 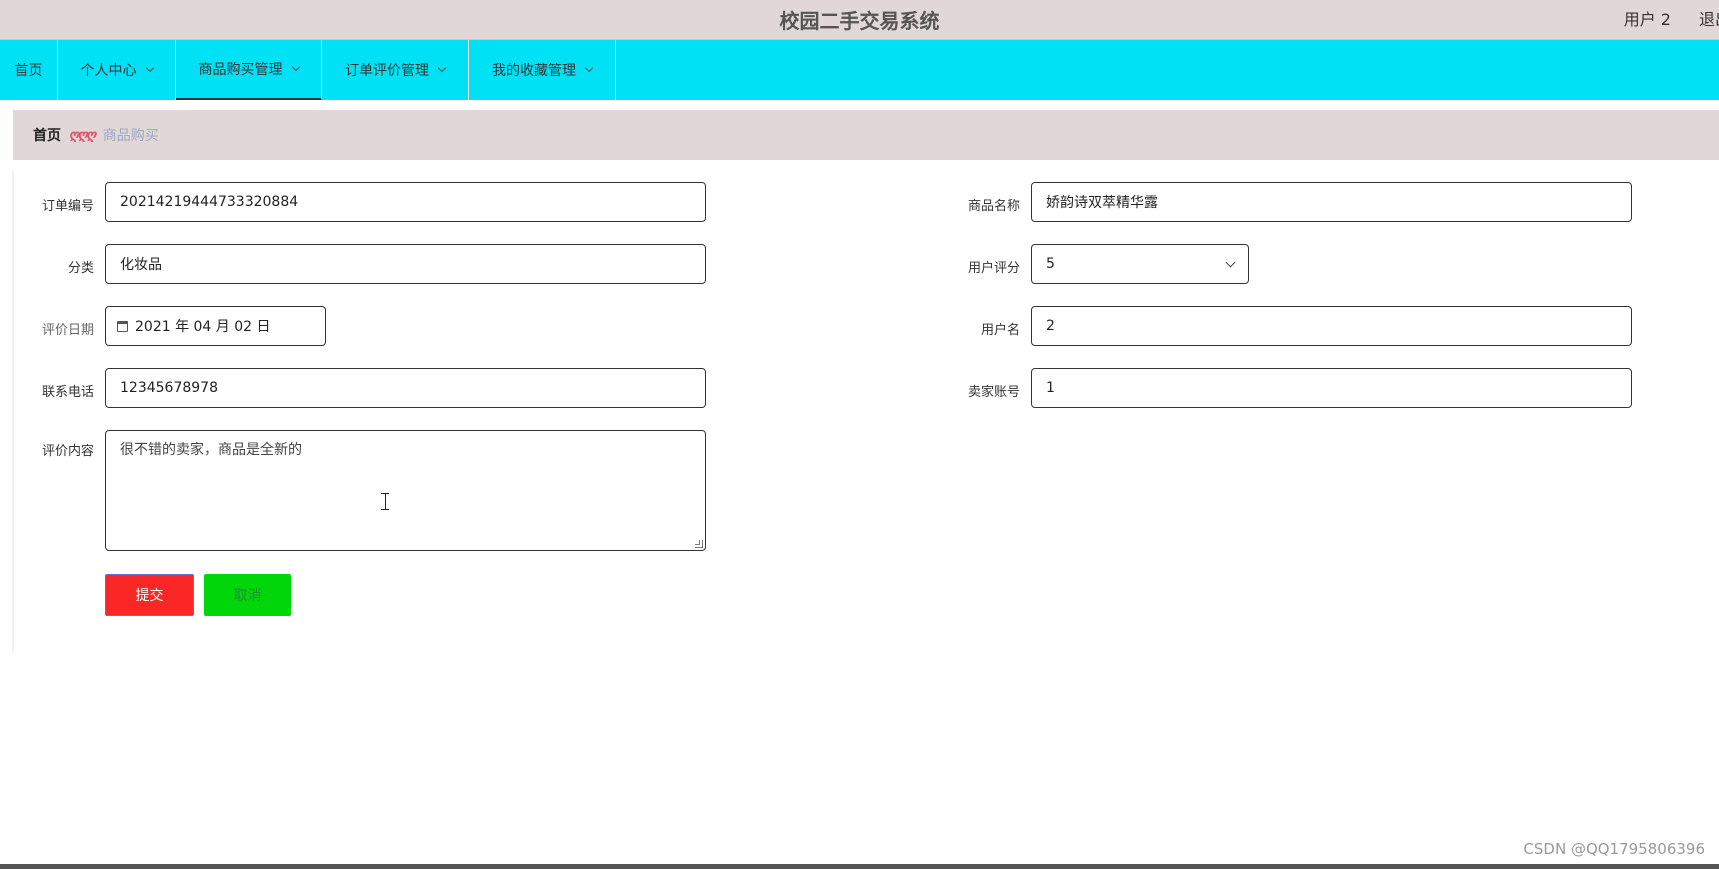 I want to click on nav-order-review-management: 订单评价管理, so click(x=395, y=70).